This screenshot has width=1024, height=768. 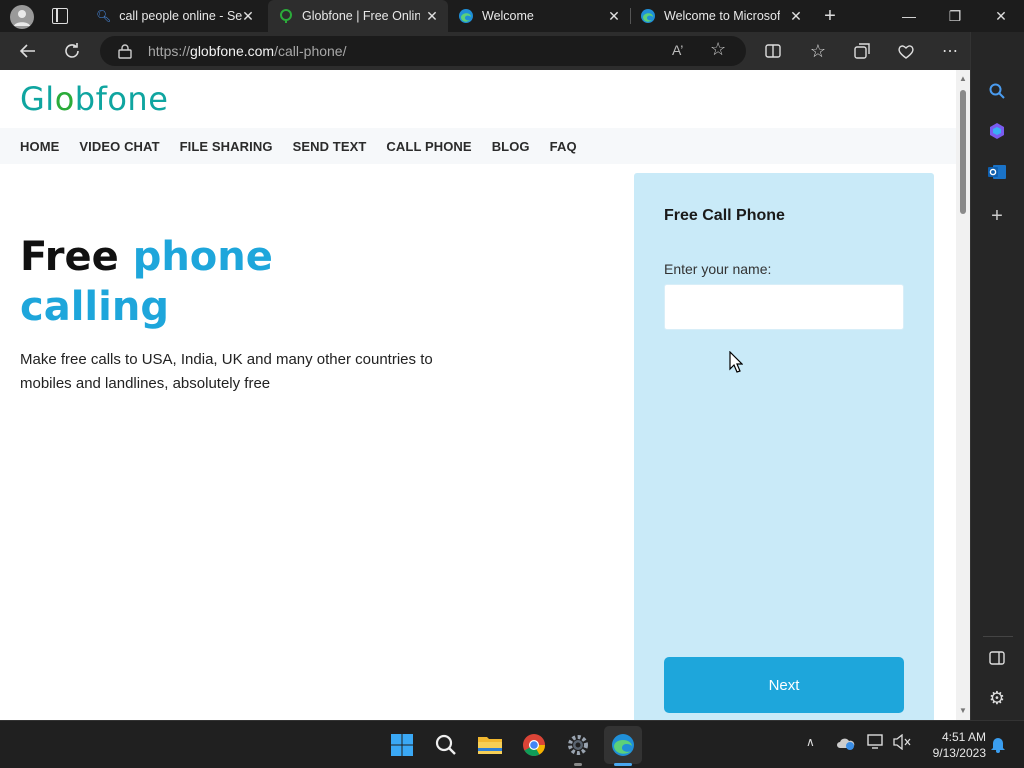 I want to click on logo-text: o, so click(x=64, y=99).